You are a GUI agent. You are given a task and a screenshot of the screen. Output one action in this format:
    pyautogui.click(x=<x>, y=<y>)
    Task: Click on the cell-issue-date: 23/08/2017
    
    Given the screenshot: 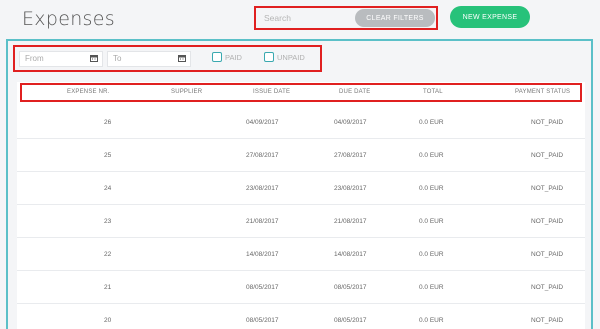 What is the action you would take?
    pyautogui.click(x=262, y=188)
    